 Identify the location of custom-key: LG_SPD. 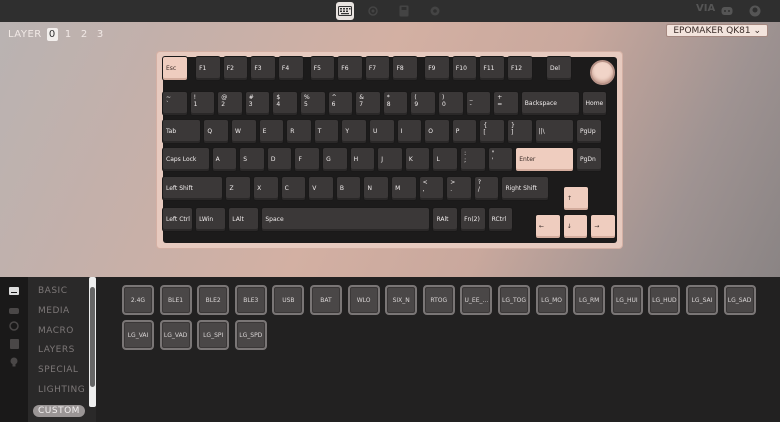
(250, 335).